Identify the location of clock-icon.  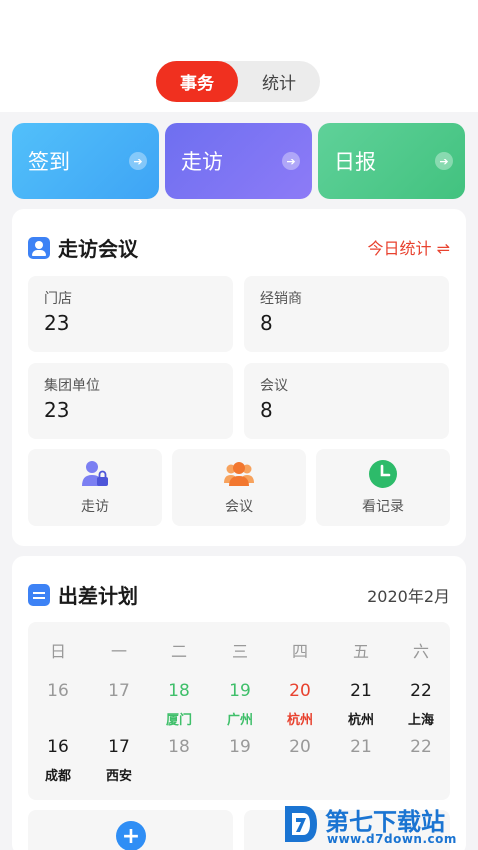
(383, 474).